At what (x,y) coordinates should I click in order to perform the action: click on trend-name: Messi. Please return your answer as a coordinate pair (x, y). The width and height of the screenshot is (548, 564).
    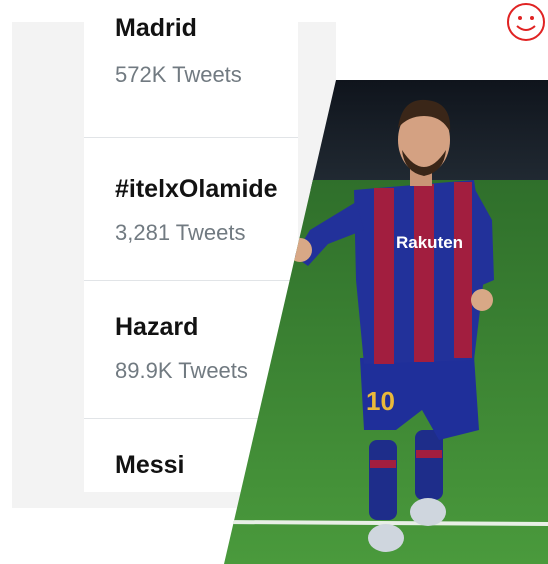
    Looking at the image, I should click on (150, 465).